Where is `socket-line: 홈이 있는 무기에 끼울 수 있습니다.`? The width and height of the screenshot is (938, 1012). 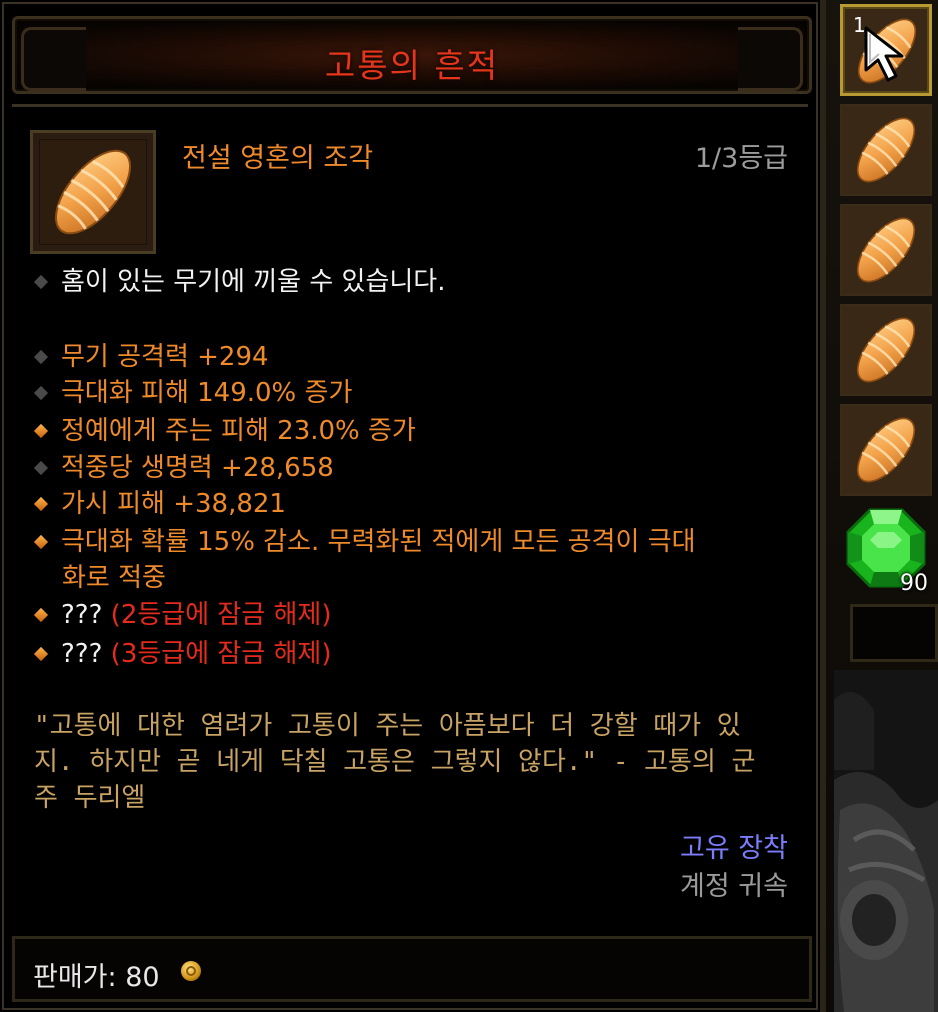 socket-line: 홈이 있는 무기에 끼울 수 있습니다. is located at coordinates (239, 282).